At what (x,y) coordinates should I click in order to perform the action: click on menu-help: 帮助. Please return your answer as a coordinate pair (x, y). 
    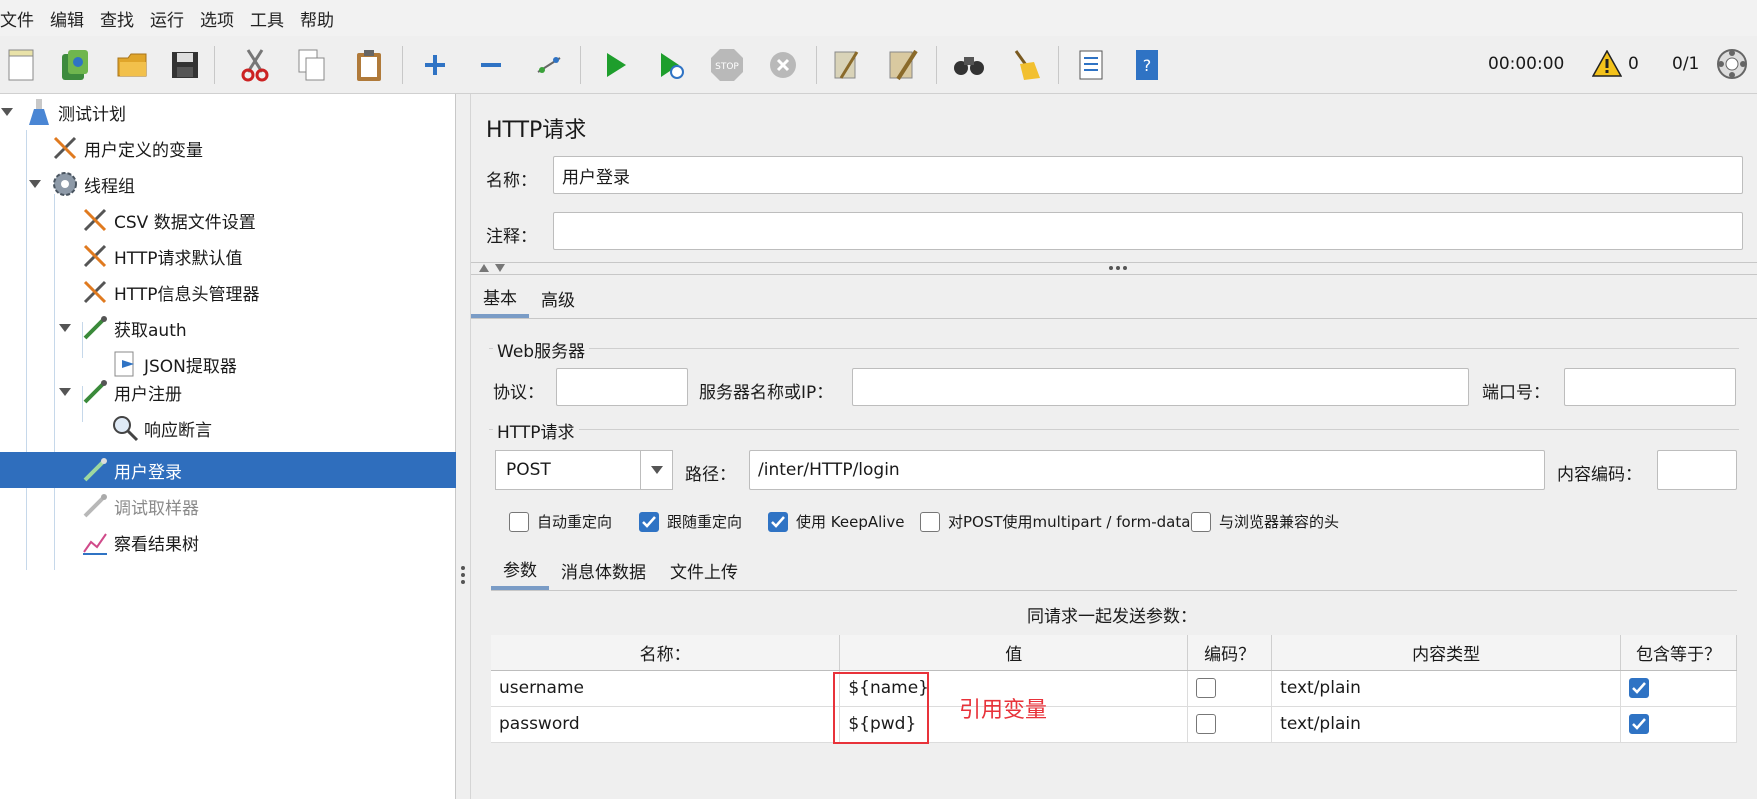
    Looking at the image, I should click on (320, 18).